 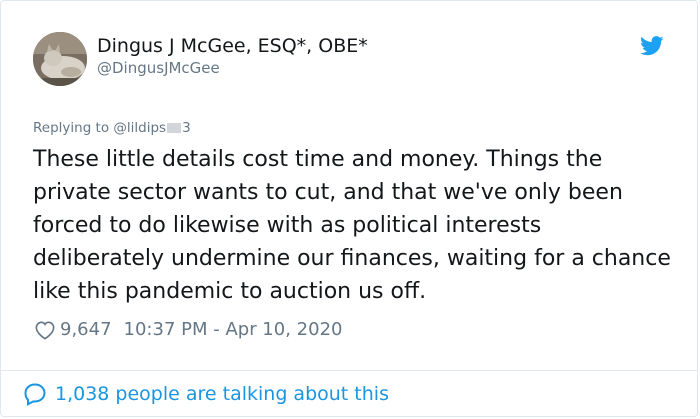 I want to click on tweet-timestamp: 10:37 PM - Apr 10, 2020, so click(x=233, y=329).